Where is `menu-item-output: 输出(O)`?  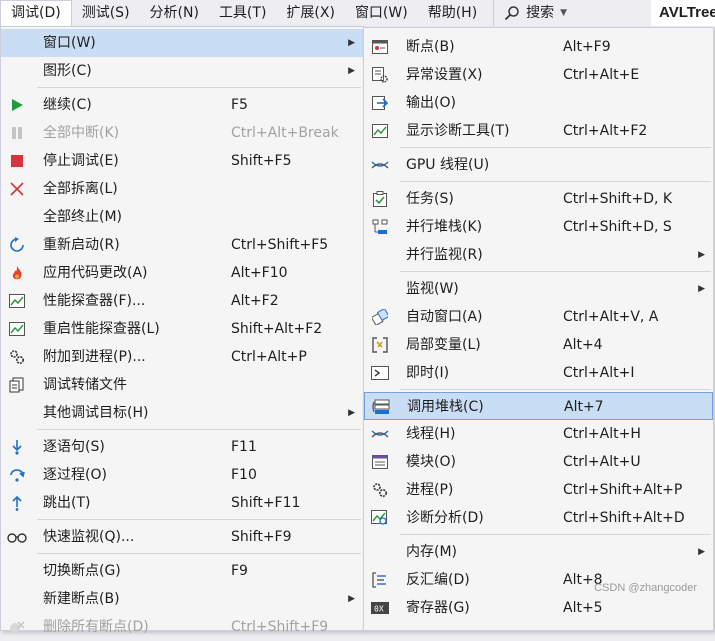
menu-item-output: 输出(O) is located at coordinates (538, 103).